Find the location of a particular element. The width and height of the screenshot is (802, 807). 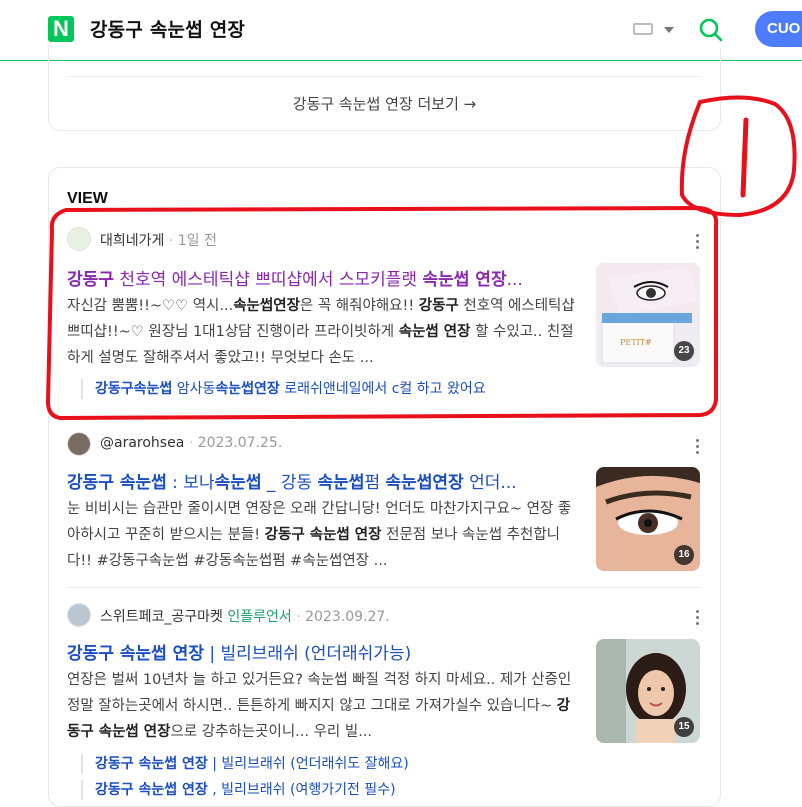

related-post-link: 강동구 속눈썹 연장 | 빌리브래쉬 (언더래쉬도 잘해요) is located at coordinates (245, 764).